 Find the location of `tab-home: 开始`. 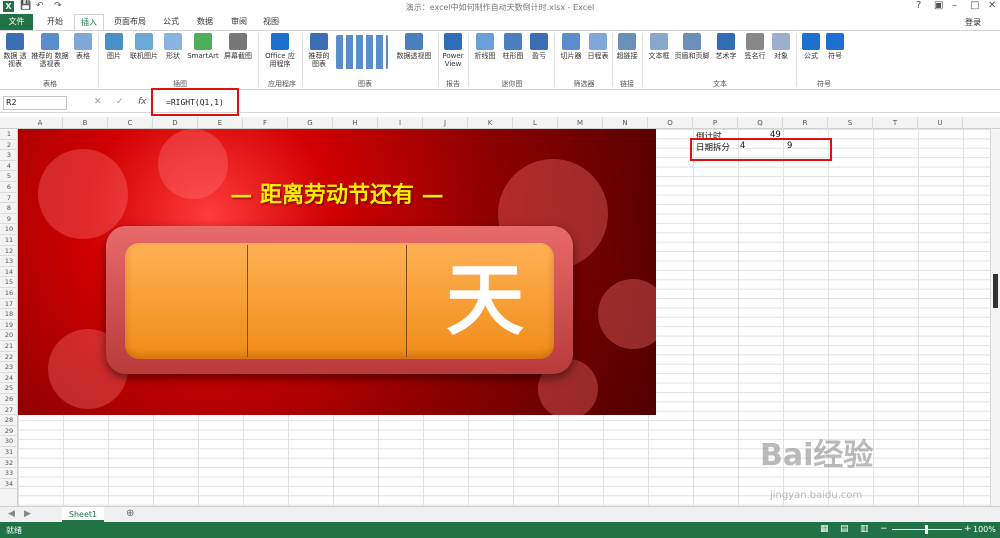

tab-home: 开始 is located at coordinates (55, 22).